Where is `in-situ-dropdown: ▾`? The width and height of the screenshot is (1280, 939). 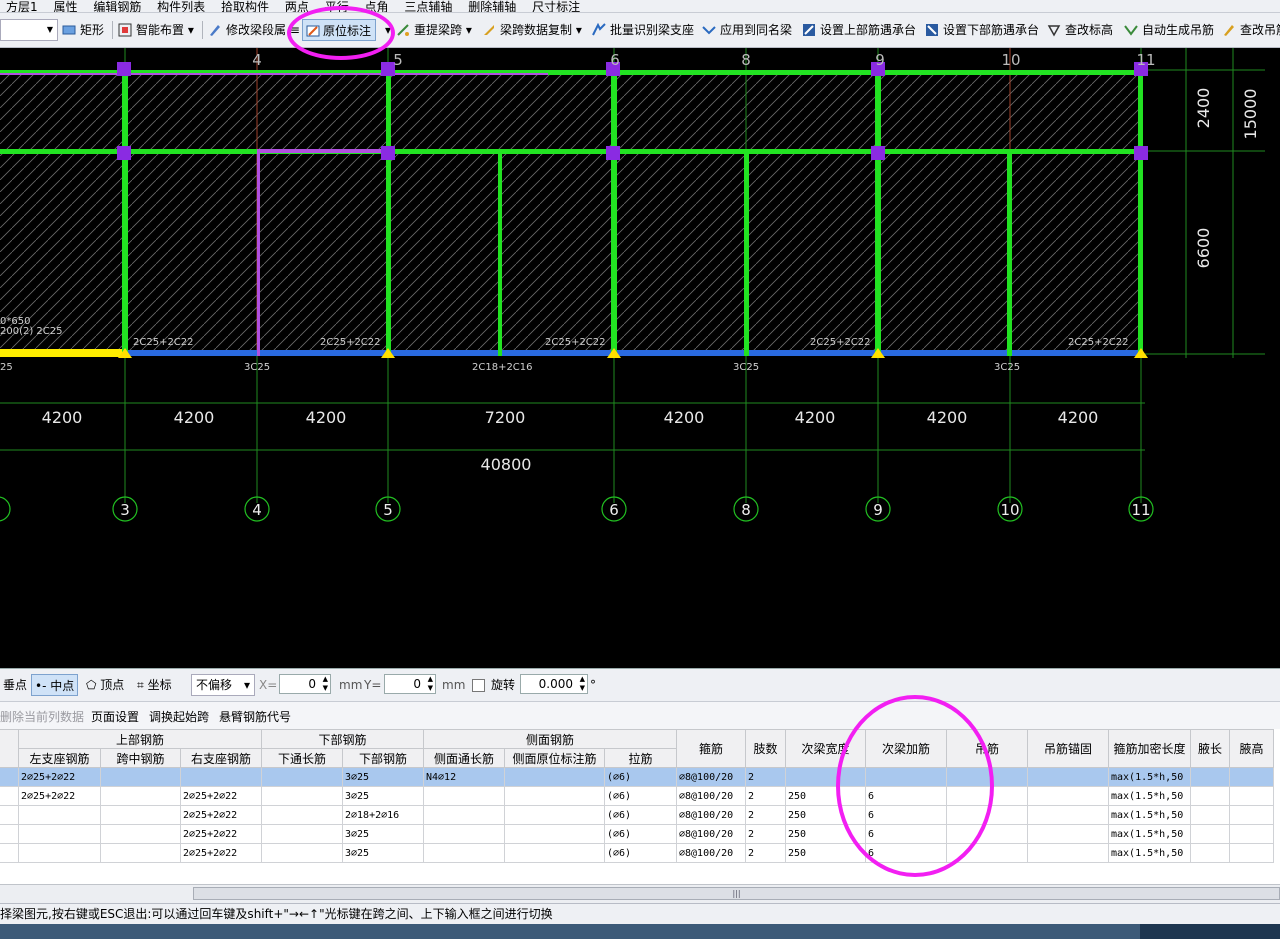
in-situ-dropdown: ▾ is located at coordinates (385, 30).